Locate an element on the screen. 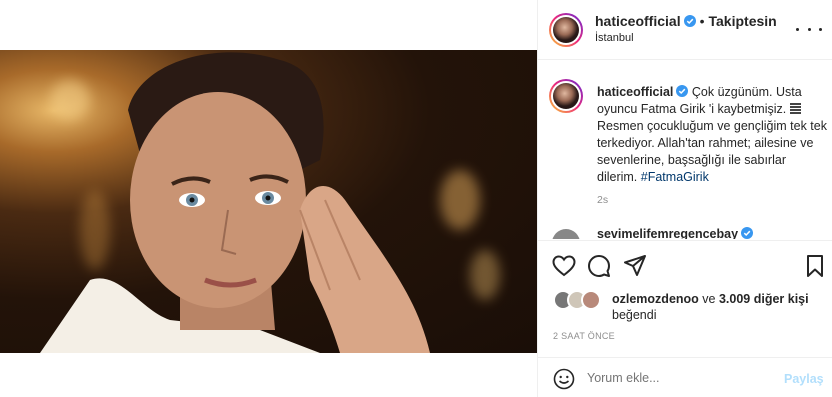 The image size is (832, 397). likes-summary: ozlemozdenoo ve 3.009 diğer kişi beğendi is located at coordinates (685, 306).